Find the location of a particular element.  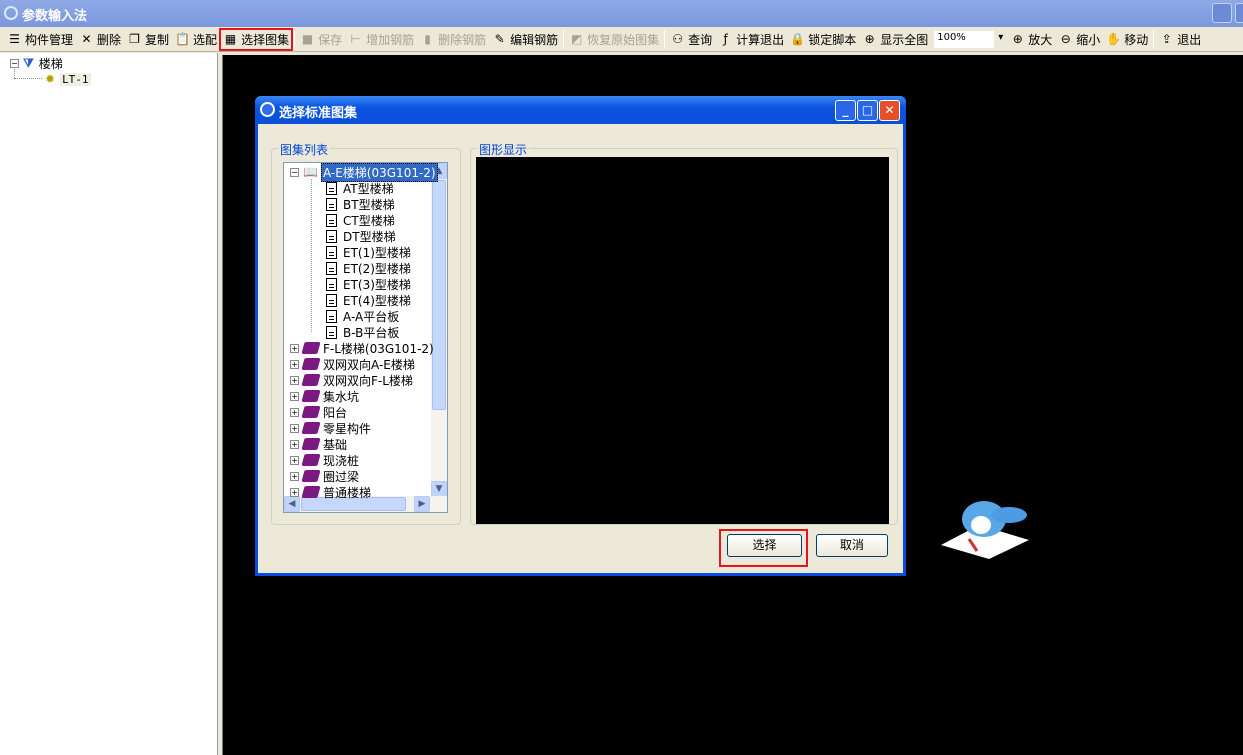

delete-rebar-icon: ▮ is located at coordinates (427, 39).